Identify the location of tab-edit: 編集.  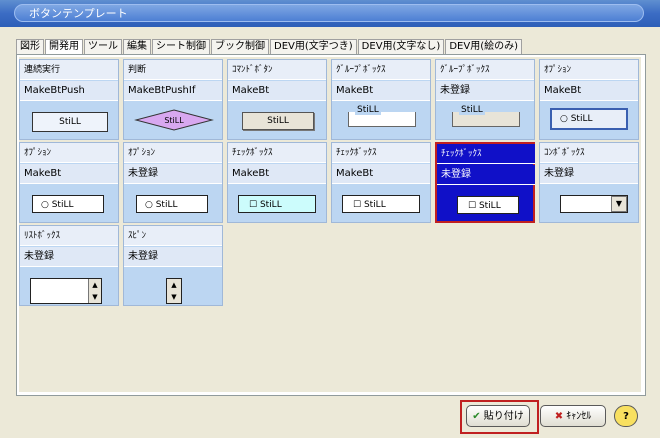
(137, 46).